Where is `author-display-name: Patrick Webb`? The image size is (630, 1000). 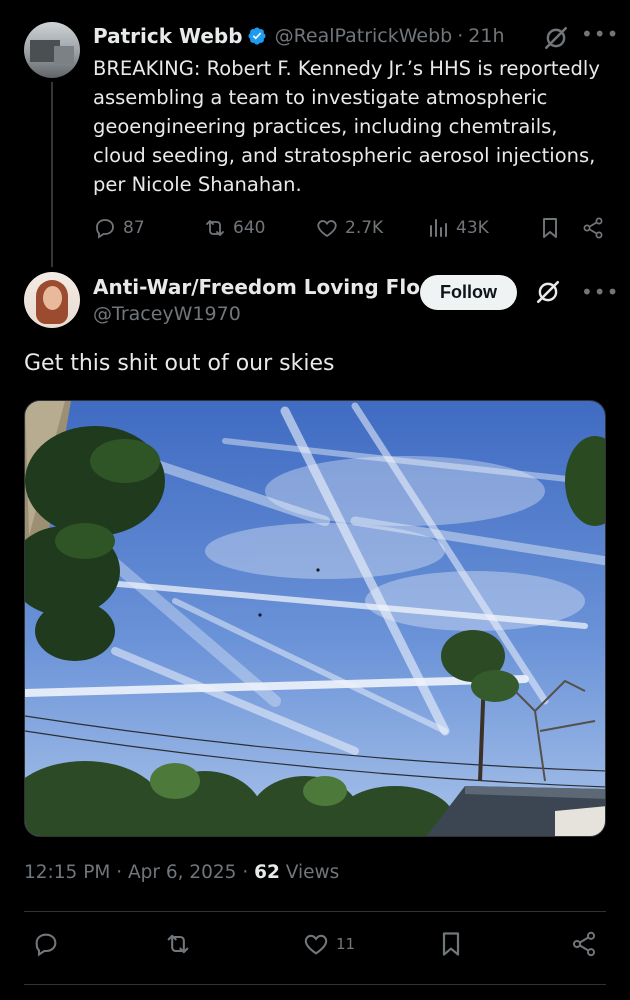 author-display-name: Patrick Webb is located at coordinates (168, 36).